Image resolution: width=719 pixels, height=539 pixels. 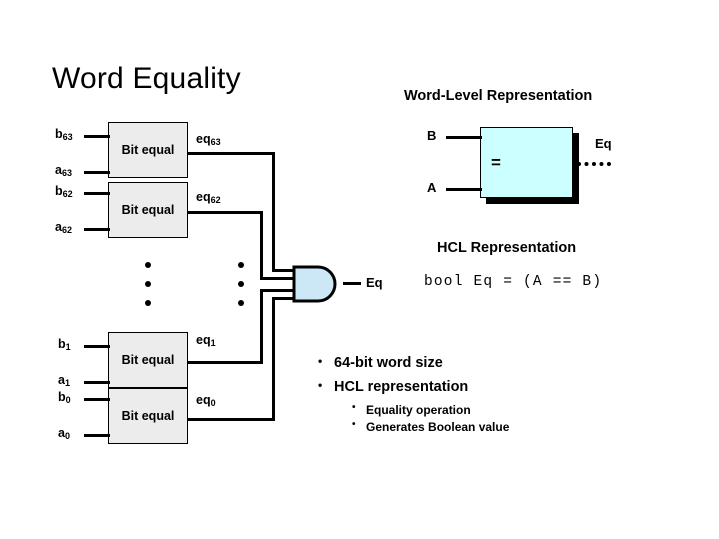 I want to click on eq1-label: eq1, so click(x=206, y=340).